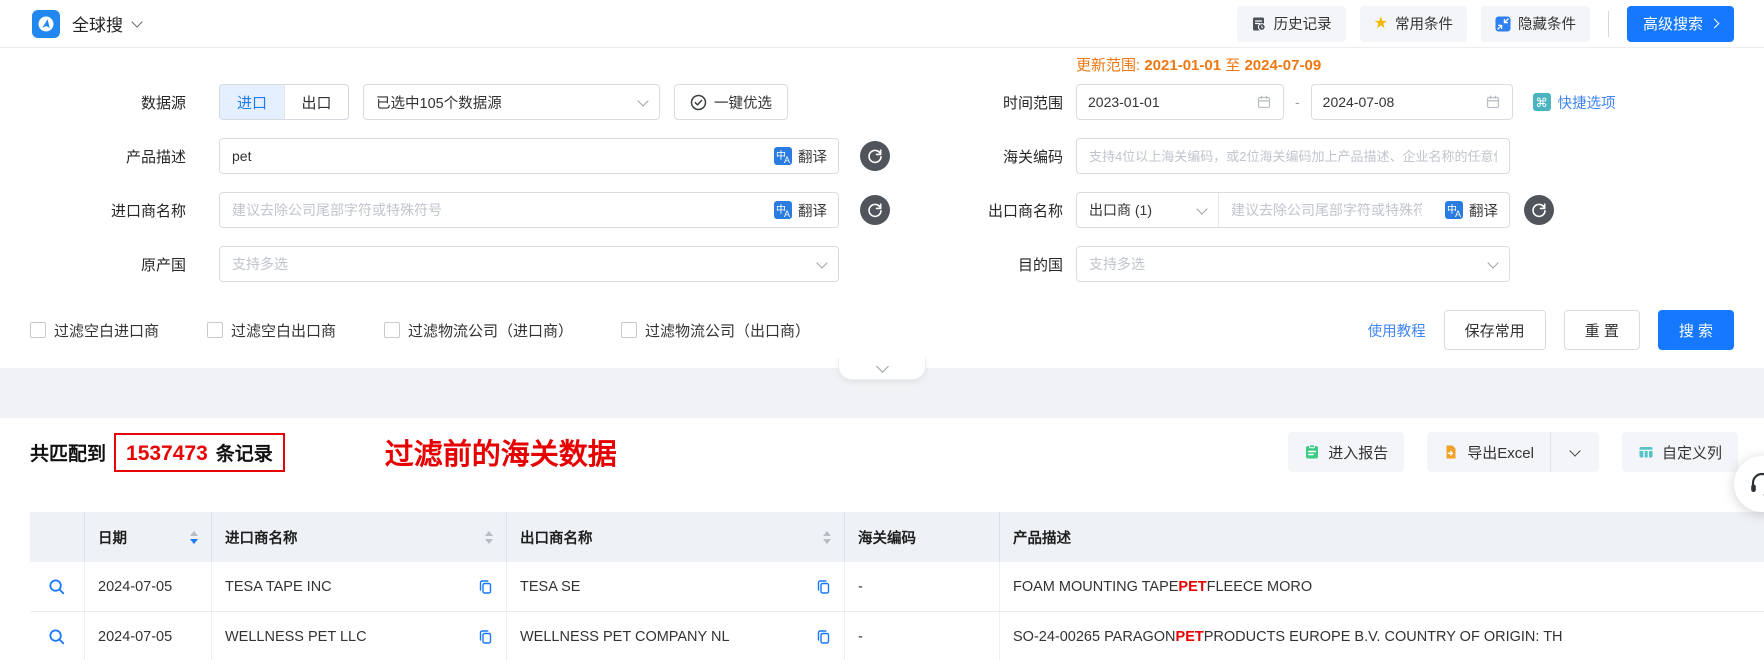 This screenshot has width=1764, height=660. Describe the element at coordinates (743, 103) in the screenshot. I see `optimize-label: 一键优选` at that location.